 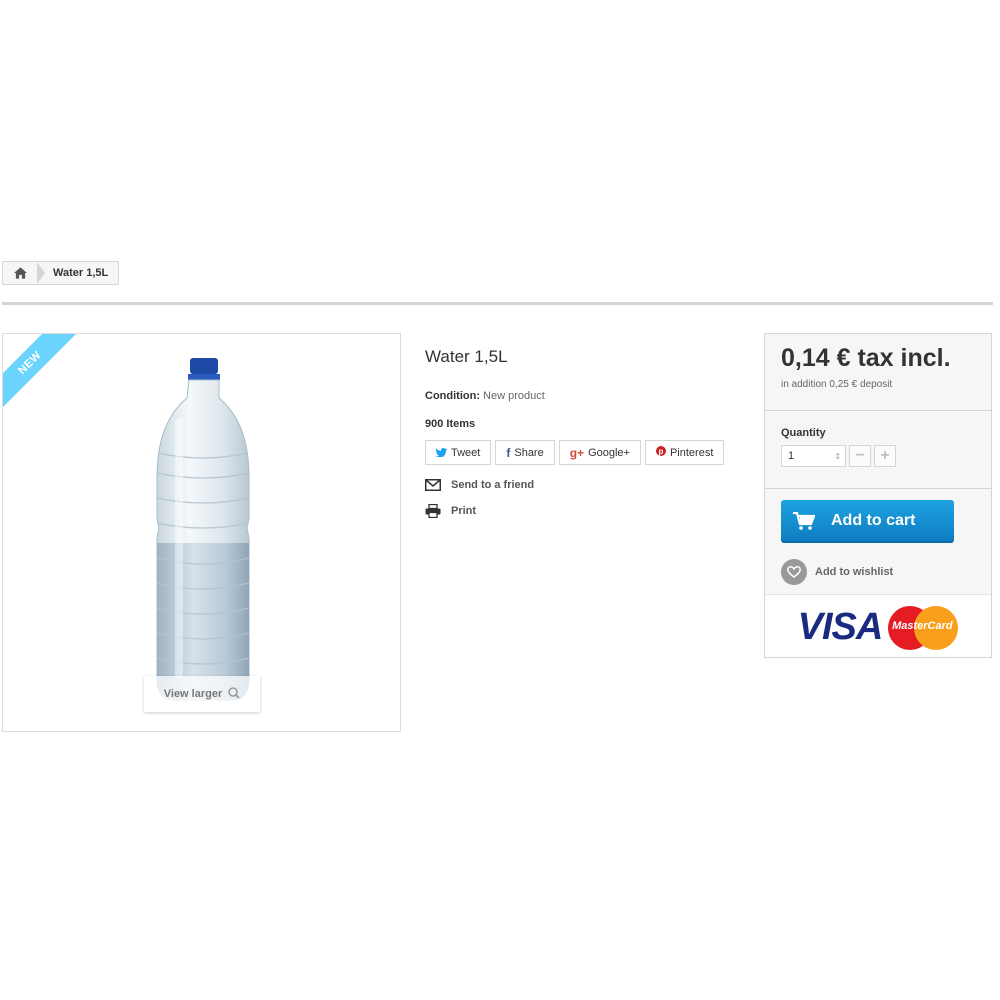 I want to click on quantity-value: 1, so click(x=791, y=456).